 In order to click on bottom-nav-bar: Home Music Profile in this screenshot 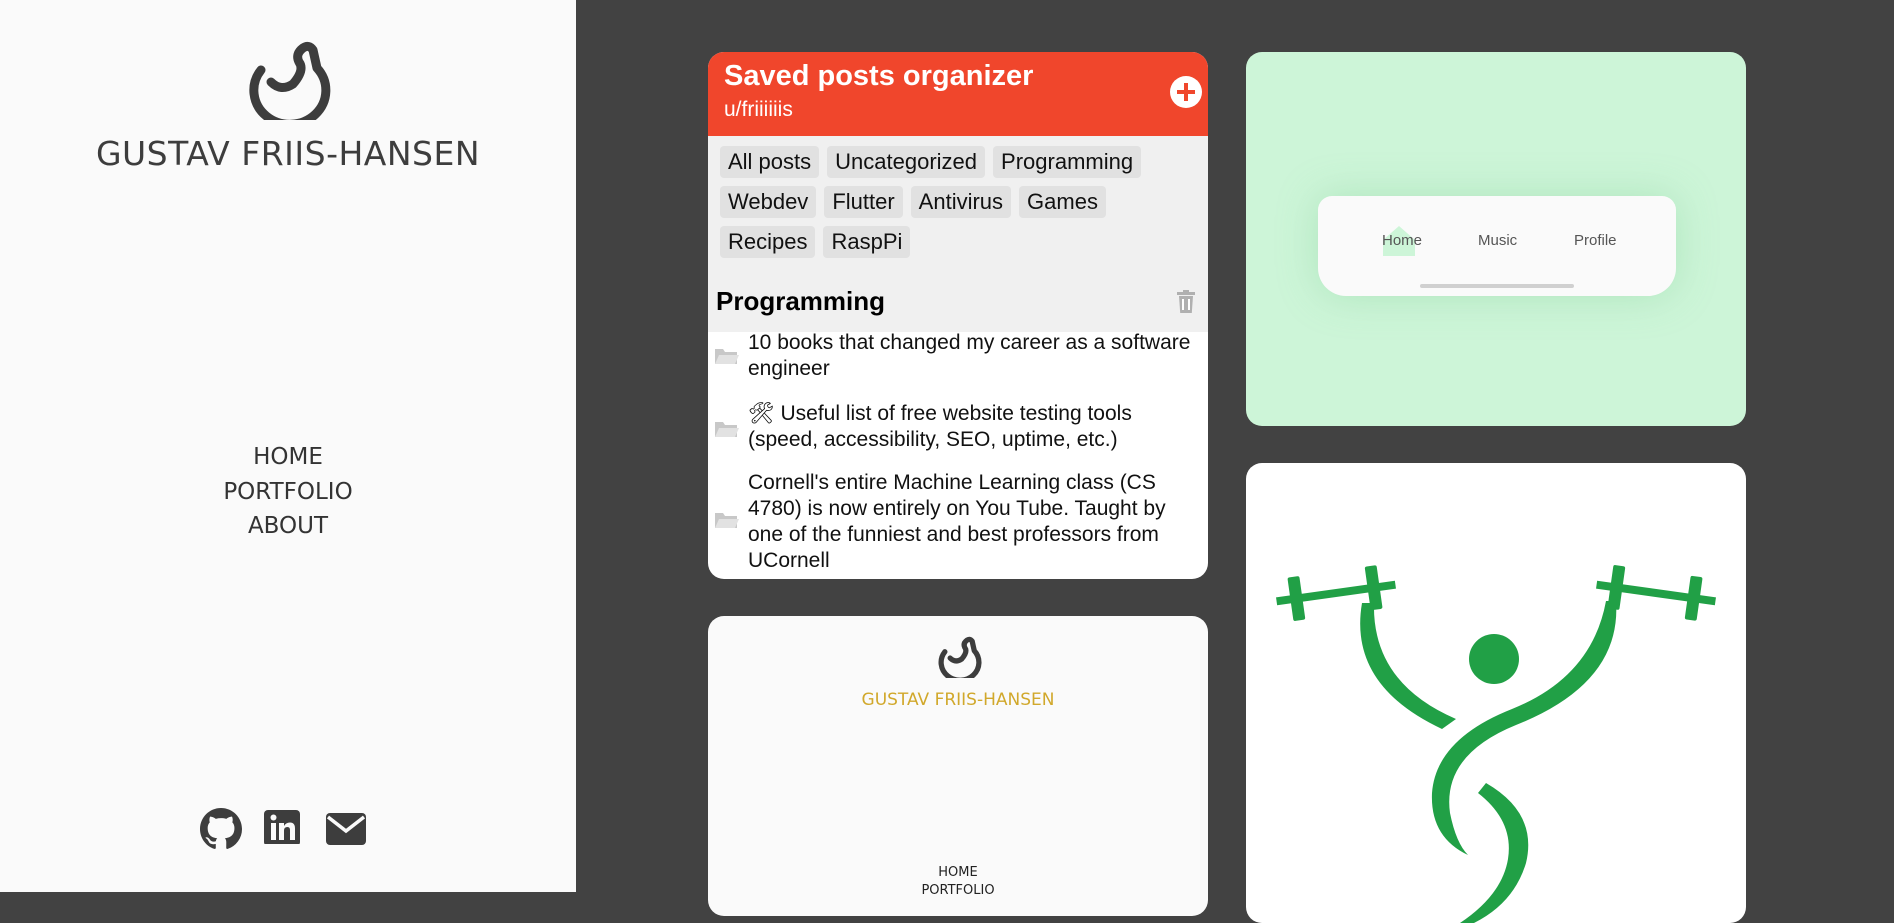, I will do `click(1497, 246)`.